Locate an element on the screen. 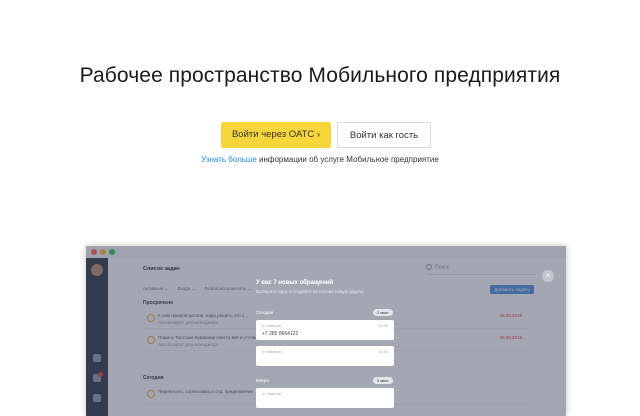 This screenshot has width=640, height=416. overlay-title: У вас 7 новых обращений is located at coordinates (295, 283).